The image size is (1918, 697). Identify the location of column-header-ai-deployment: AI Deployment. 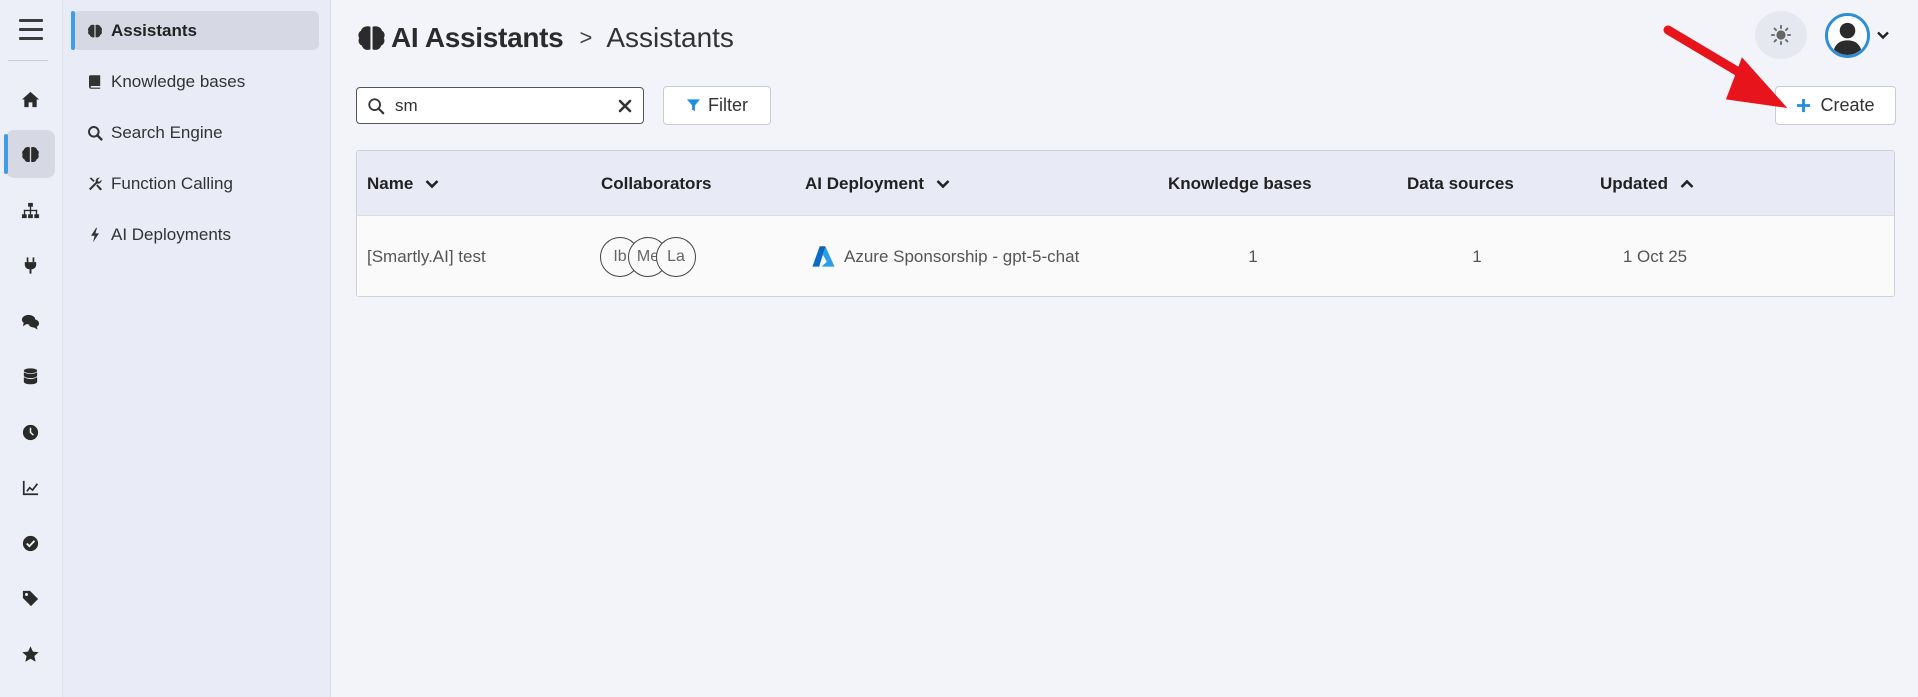
(877, 183).